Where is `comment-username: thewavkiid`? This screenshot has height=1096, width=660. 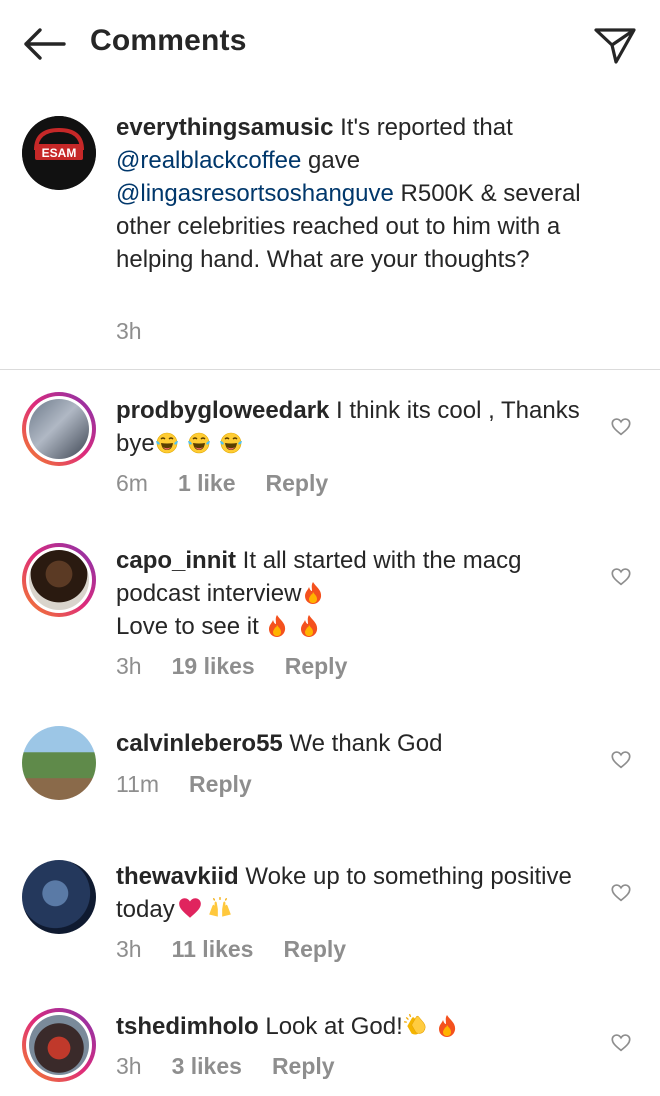
comment-username: thewavkiid is located at coordinates (177, 876).